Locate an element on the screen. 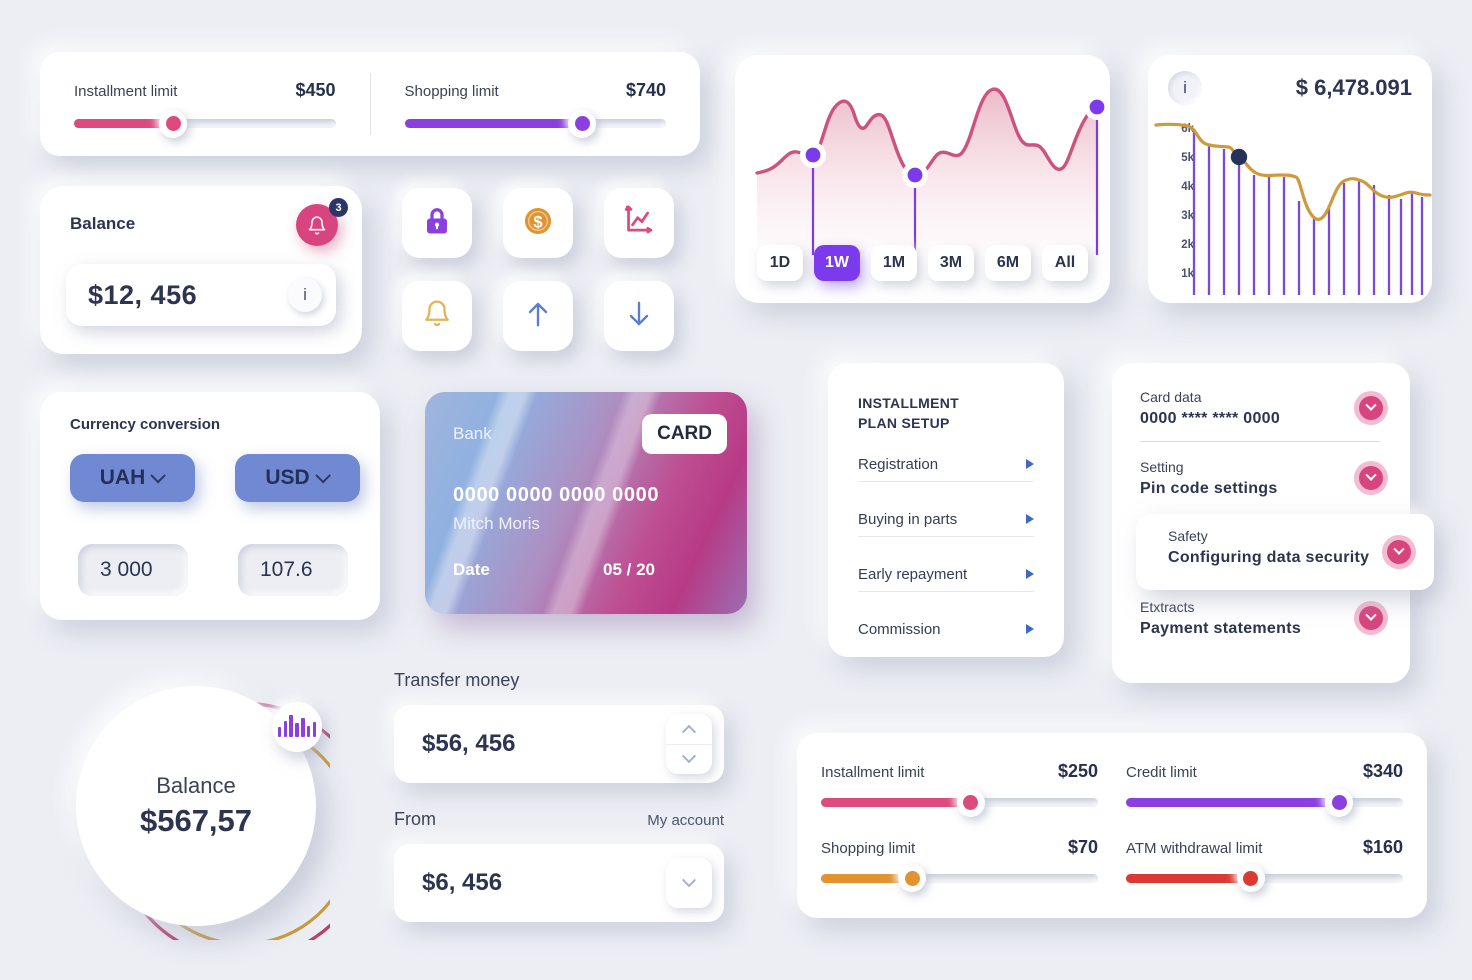 This screenshot has width=1472, height=980. slider-label: Installment limit is located at coordinates (873, 772).